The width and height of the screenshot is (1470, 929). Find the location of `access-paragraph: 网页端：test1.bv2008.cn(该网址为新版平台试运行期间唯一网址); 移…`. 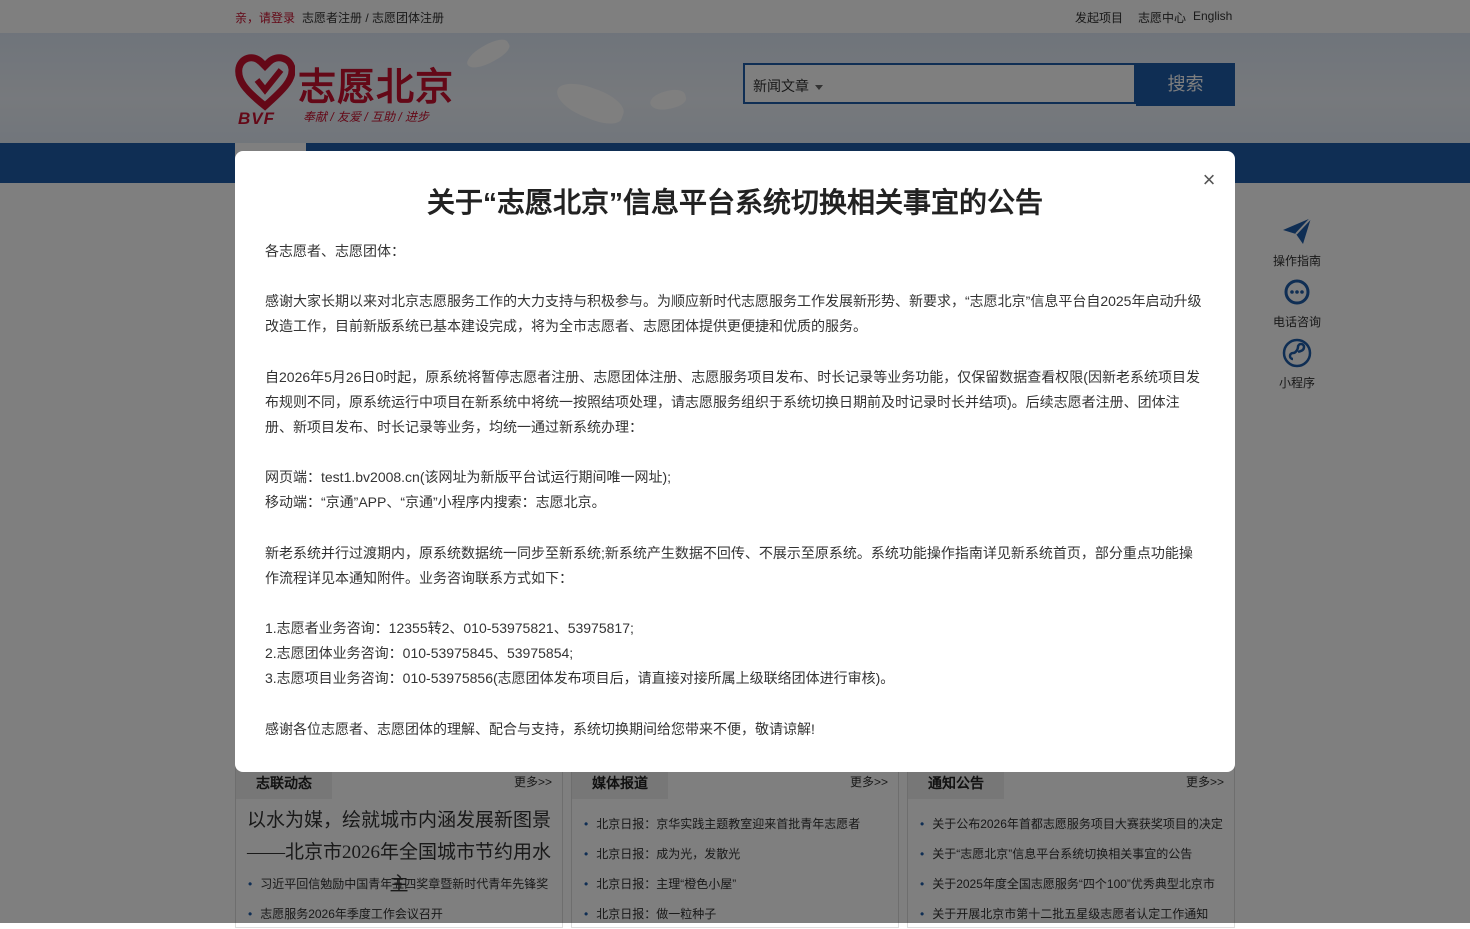

access-paragraph: 网页端：test1.bv2008.cn(该网址为新版平台试运行期间唯一网址); 移… is located at coordinates (735, 490).